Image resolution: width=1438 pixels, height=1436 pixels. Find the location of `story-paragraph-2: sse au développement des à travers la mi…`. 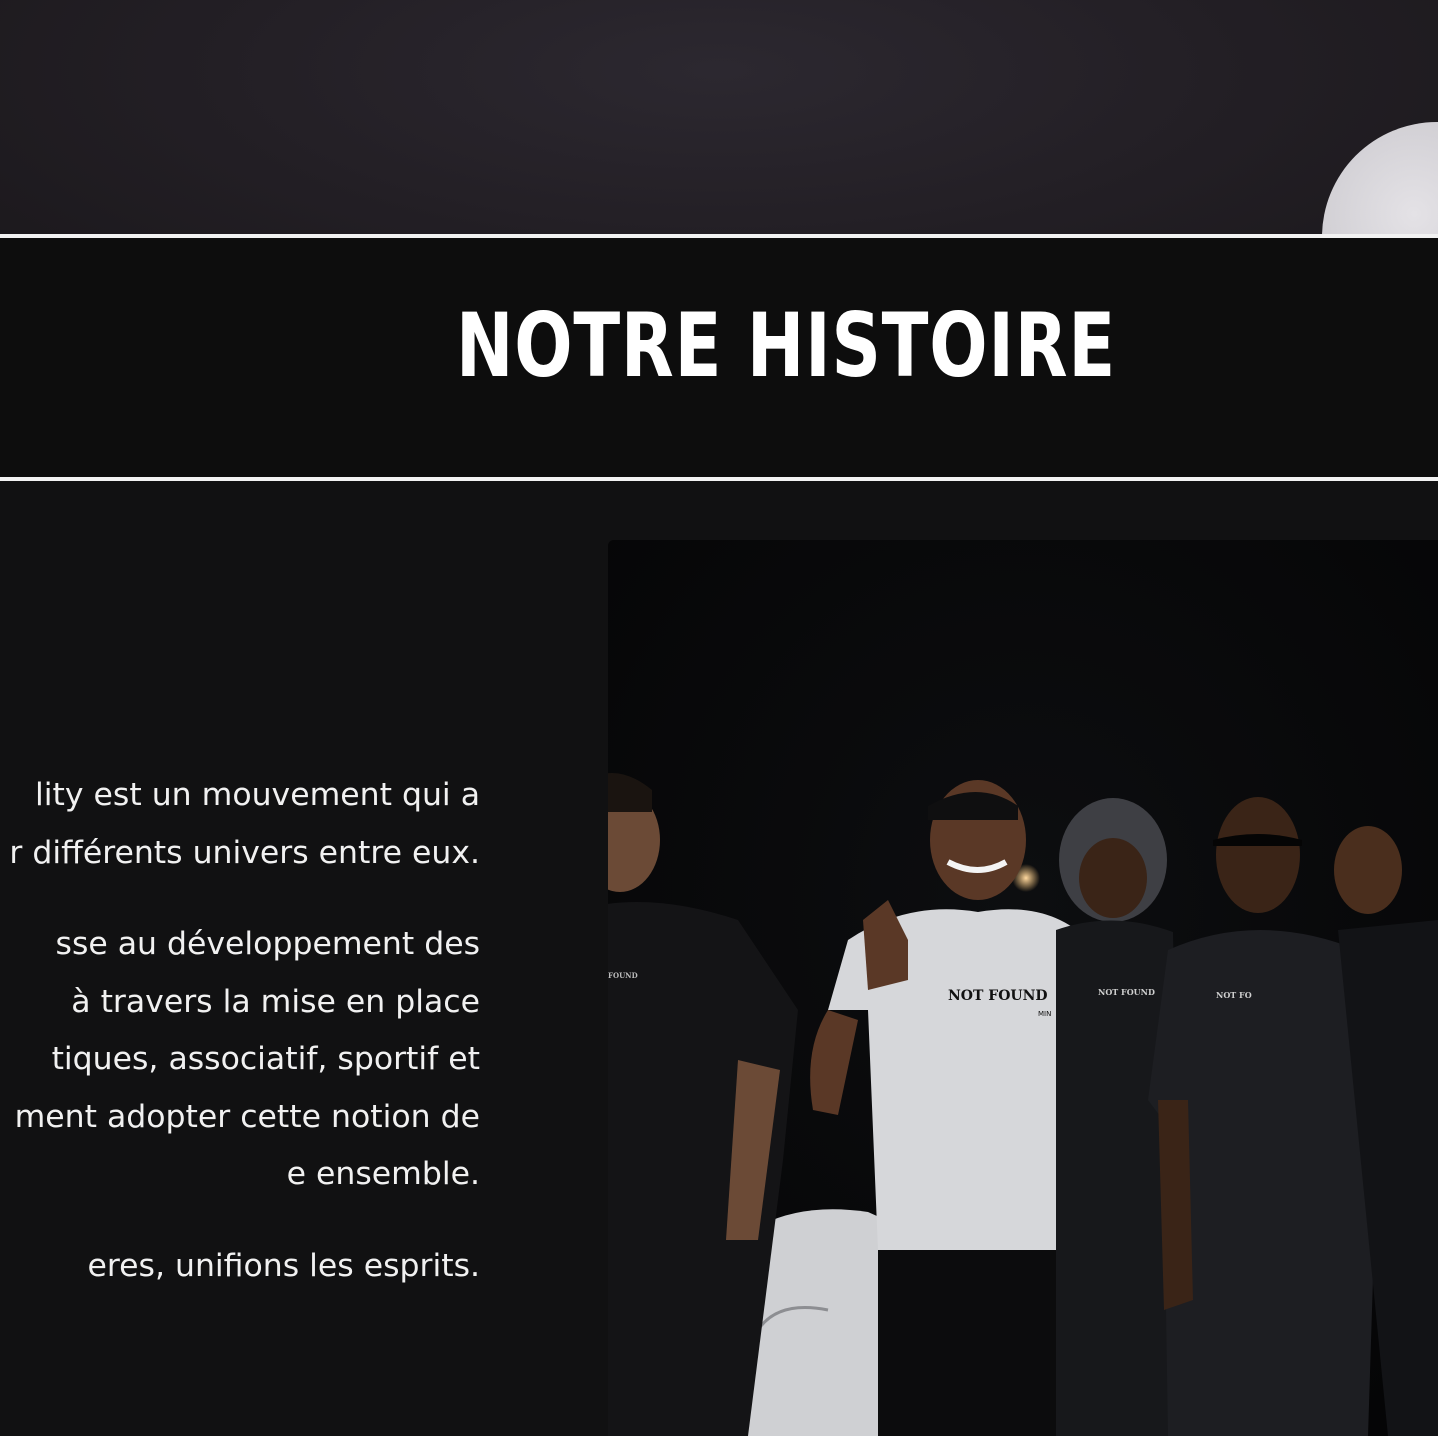

story-paragraph-2: sse au développement des à travers la mi… is located at coordinates (240, 1060).